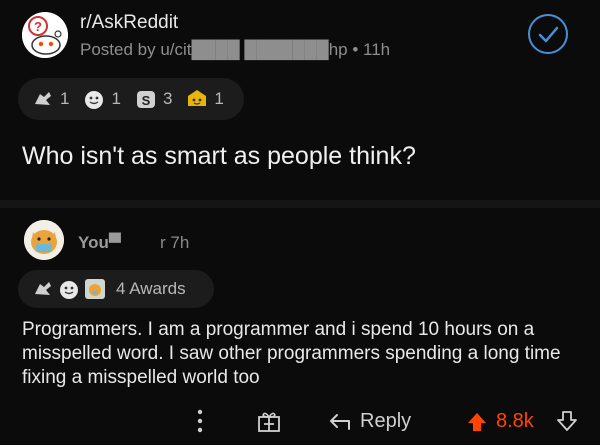  What do you see at coordinates (131, 99) in the screenshot?
I see `post-awards-bar: 1 1 S 3 1` at bounding box center [131, 99].